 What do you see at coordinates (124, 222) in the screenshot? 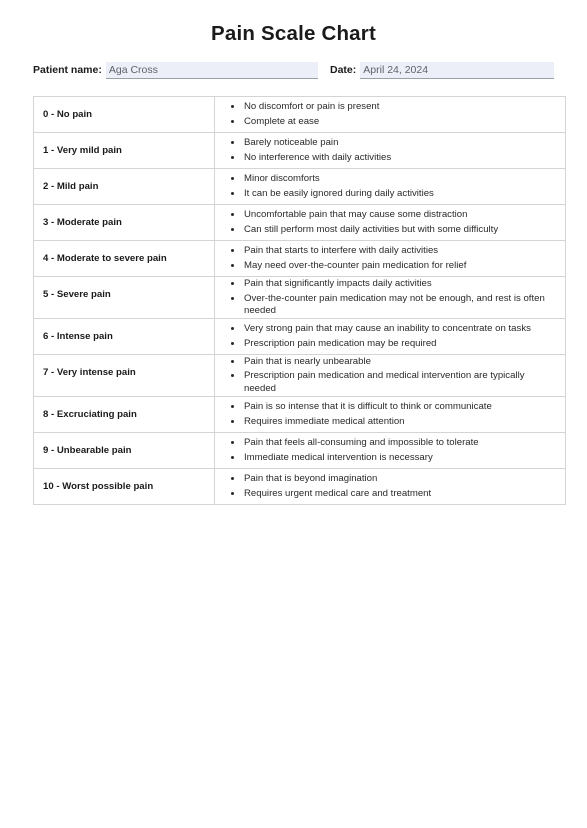
I see `pain-level-label: 3 - Moderate pain` at bounding box center [124, 222].